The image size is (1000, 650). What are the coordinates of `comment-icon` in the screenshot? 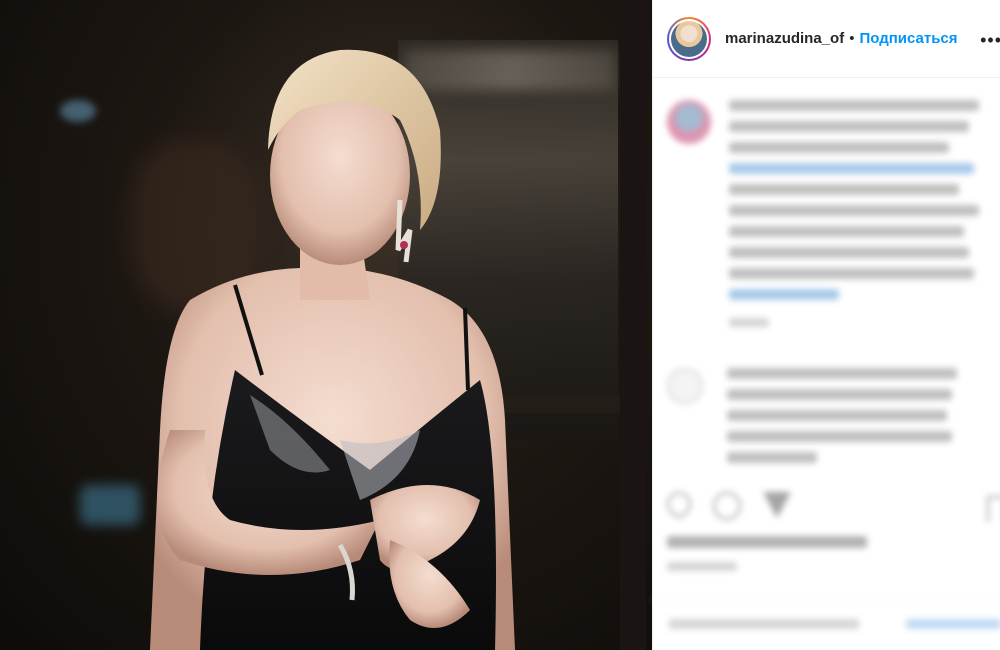 It's located at (727, 506).